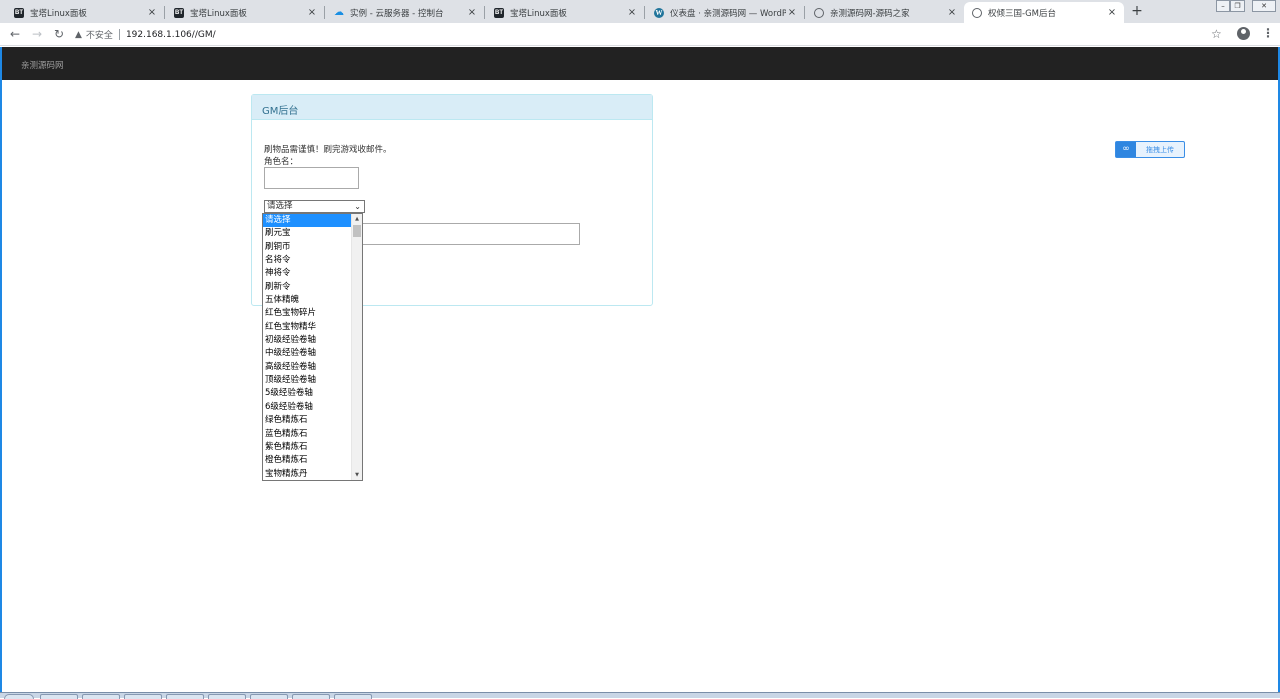 This screenshot has width=1280, height=699. What do you see at coordinates (1268, 33) in the screenshot?
I see `menu-icon: ⋮` at bounding box center [1268, 33].